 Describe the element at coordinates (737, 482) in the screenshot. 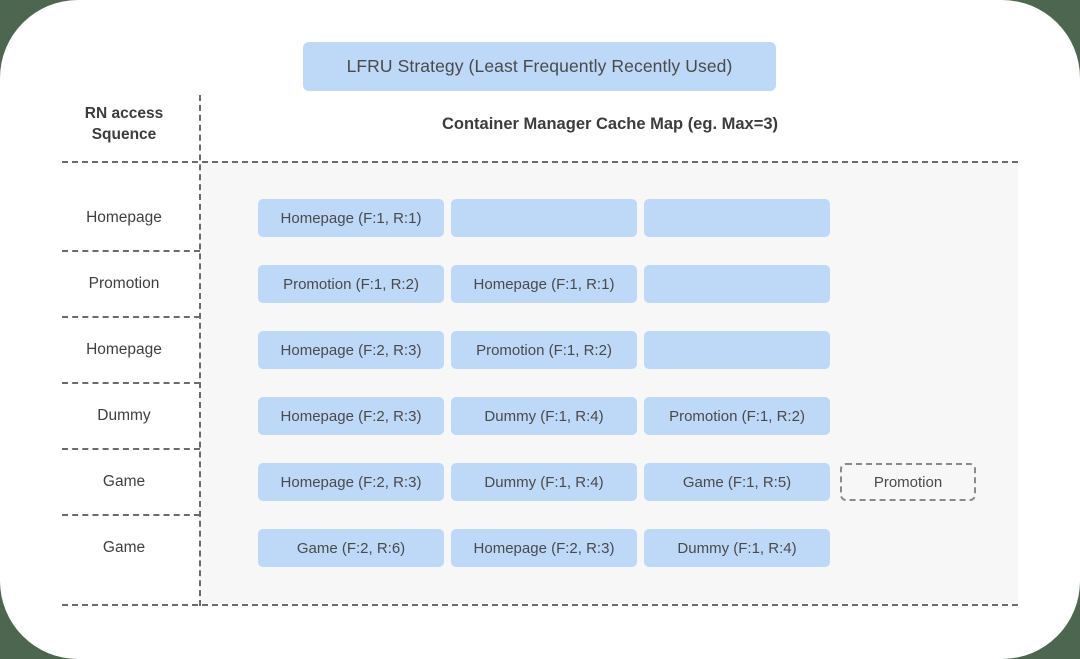

I see `cache-slot: Game (F:1, R:5)` at that location.